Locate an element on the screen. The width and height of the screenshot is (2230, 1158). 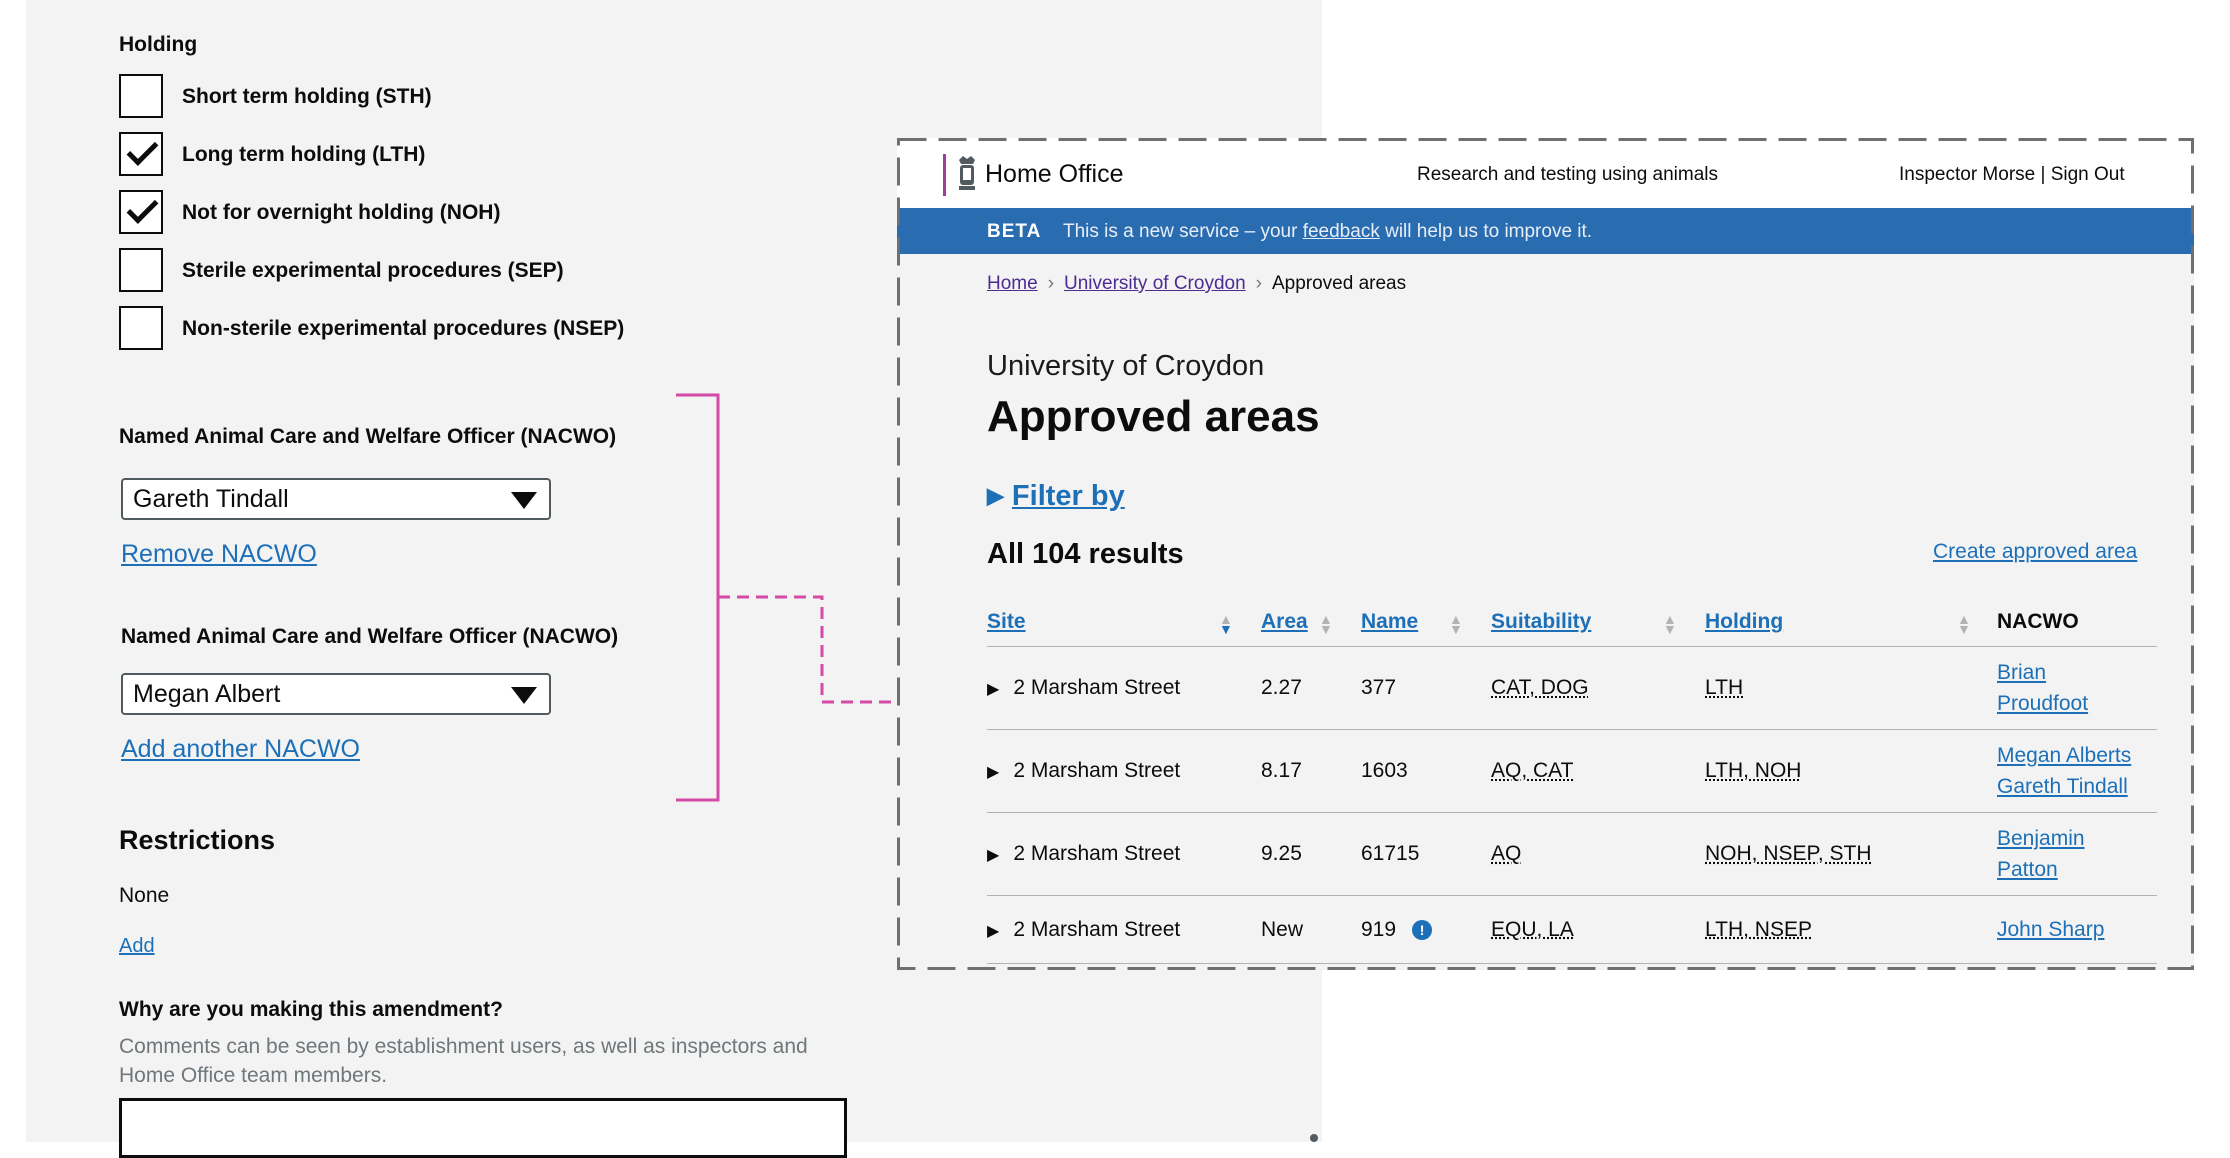
column-nacwo: NACWO is located at coordinates (2077, 623).